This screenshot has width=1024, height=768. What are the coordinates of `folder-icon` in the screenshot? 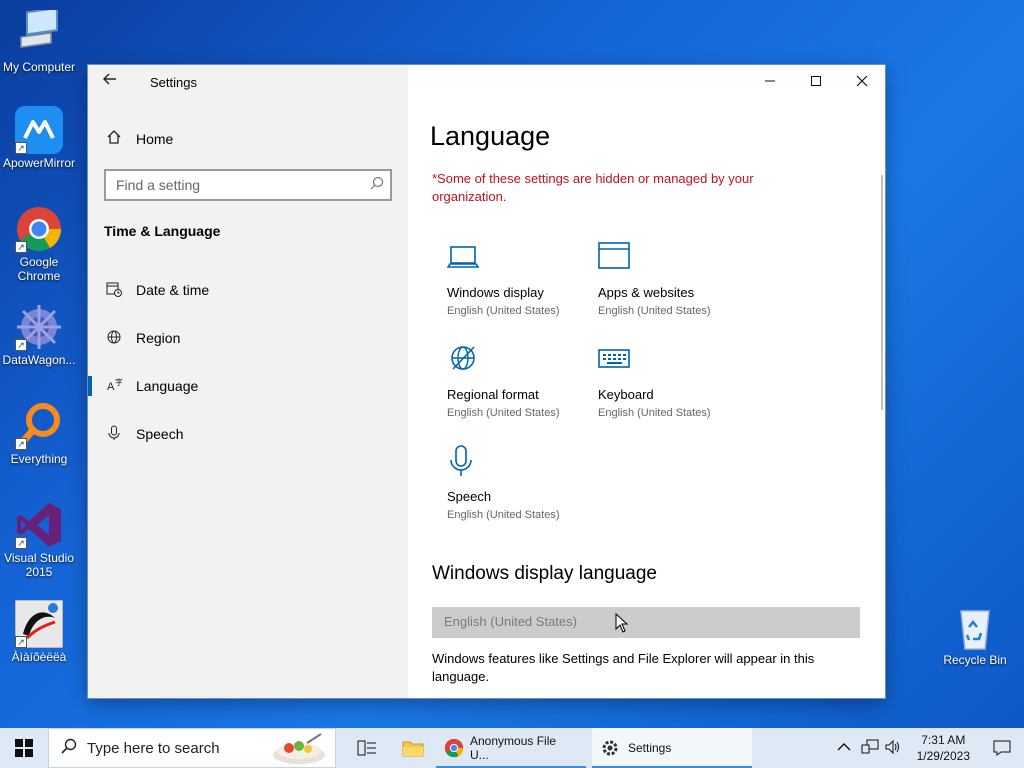 It's located at (413, 749).